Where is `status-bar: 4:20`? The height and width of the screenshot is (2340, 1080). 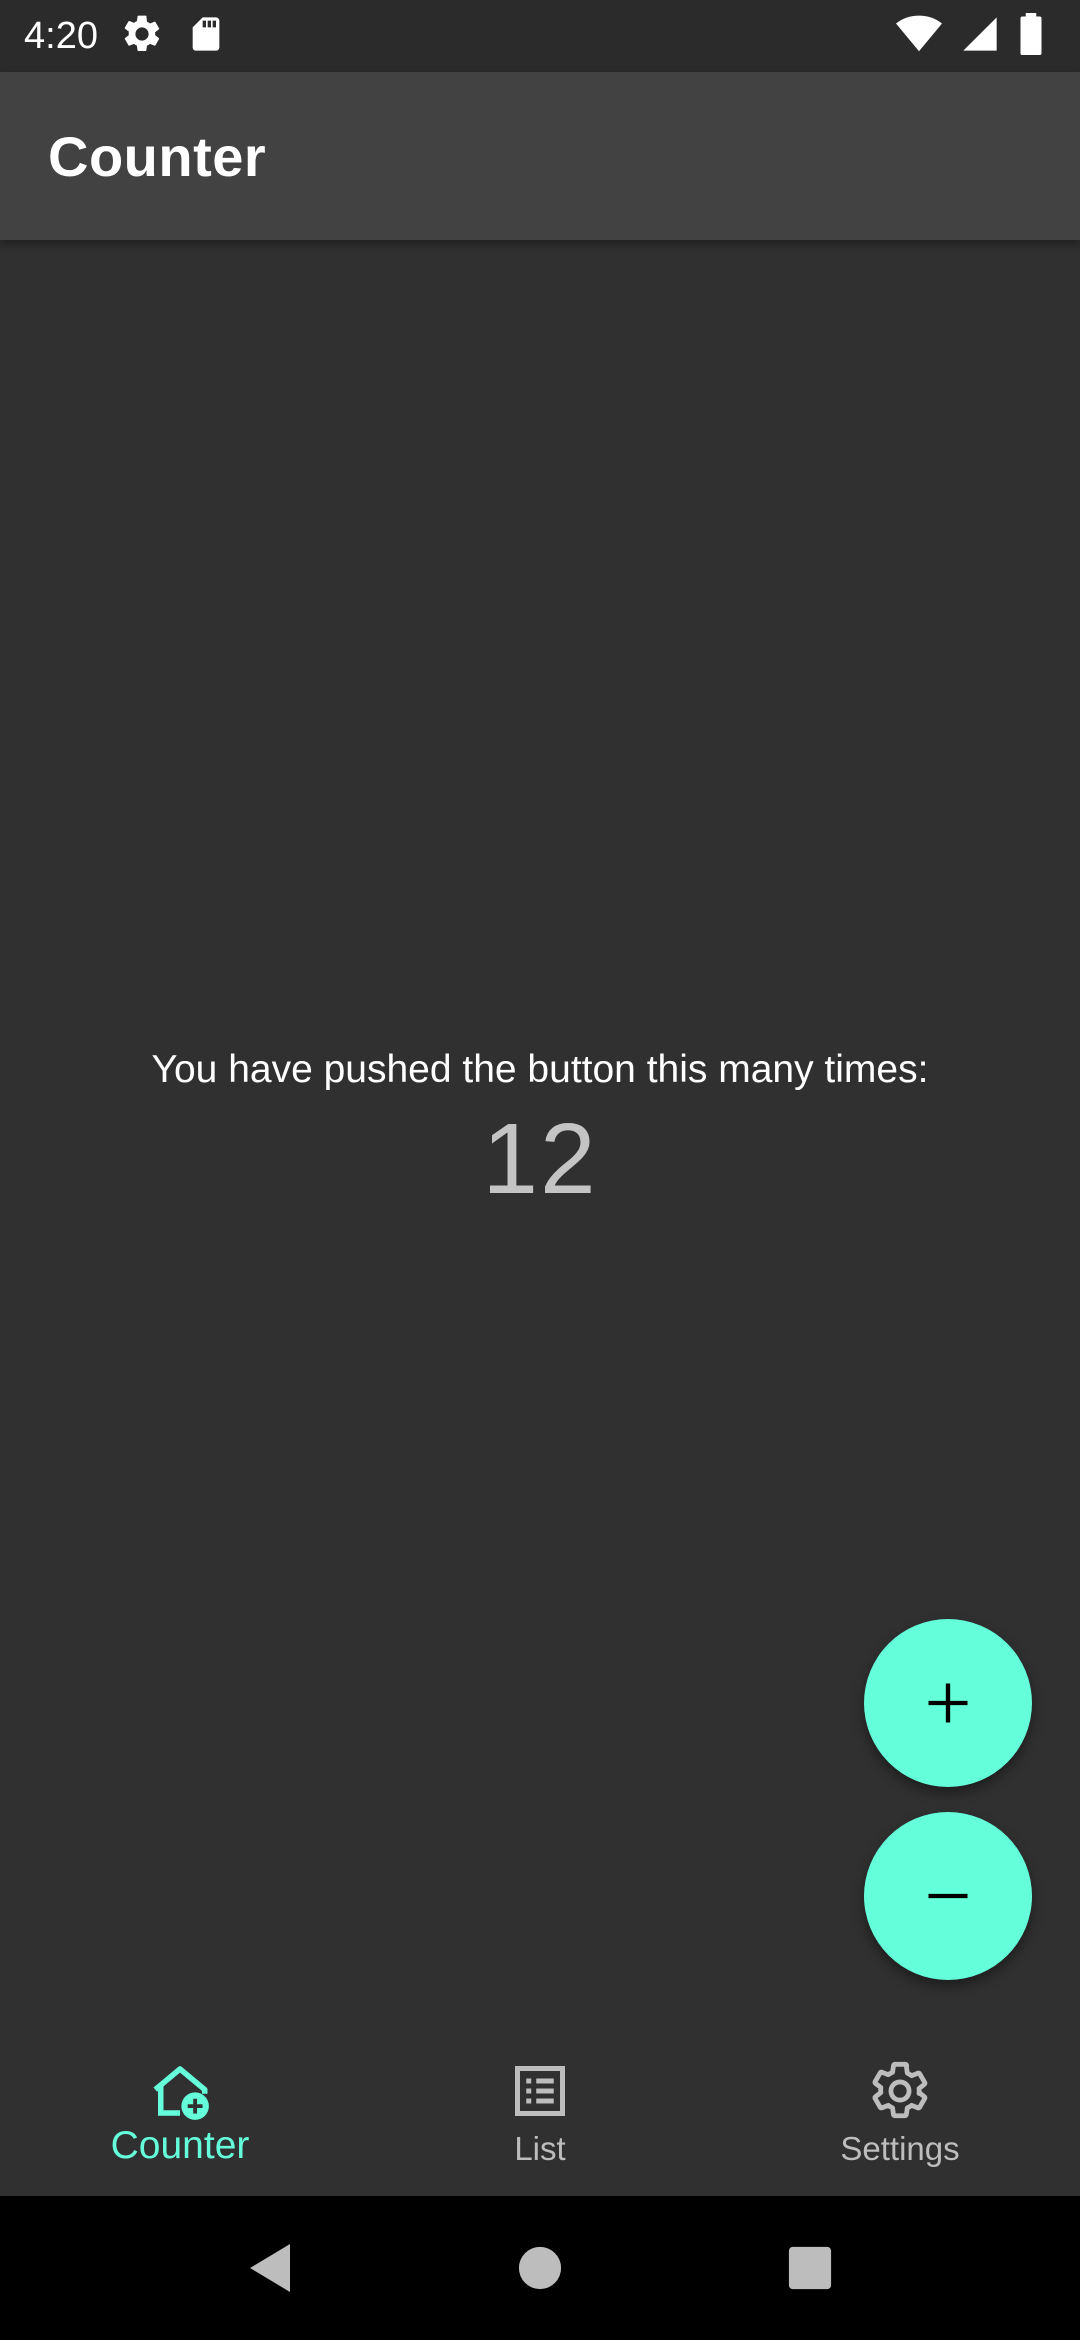 status-bar: 4:20 is located at coordinates (540, 36).